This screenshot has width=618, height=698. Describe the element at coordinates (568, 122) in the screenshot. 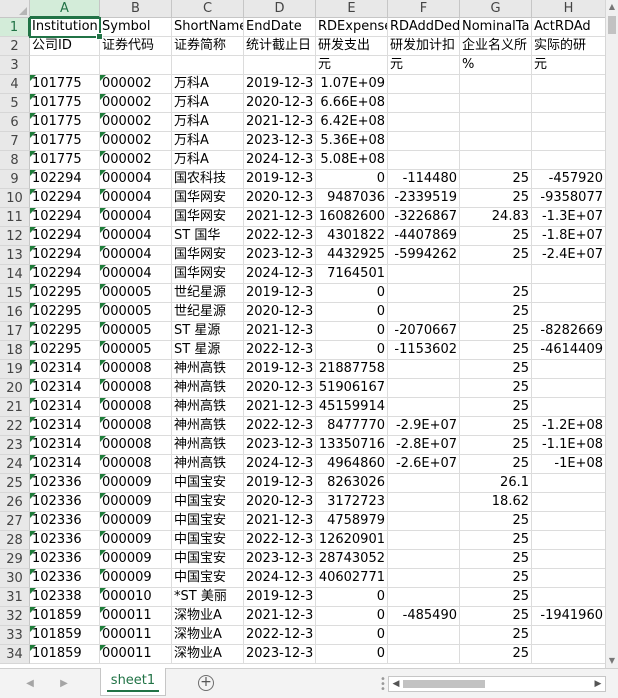

I see `cell-h6` at that location.